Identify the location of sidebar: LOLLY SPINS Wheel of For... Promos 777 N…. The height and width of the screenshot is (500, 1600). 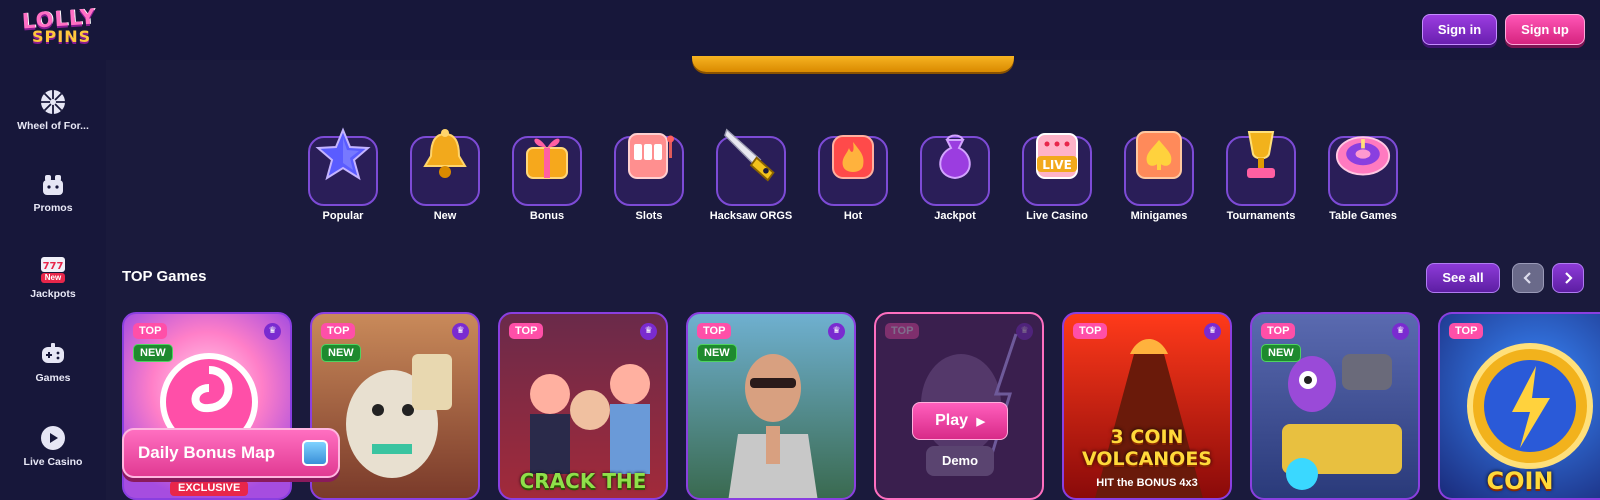
(53, 250).